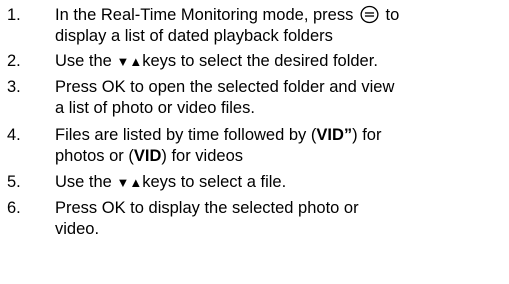  I want to click on step-text: Use the ▼▲keys to select a file., so click(171, 182).